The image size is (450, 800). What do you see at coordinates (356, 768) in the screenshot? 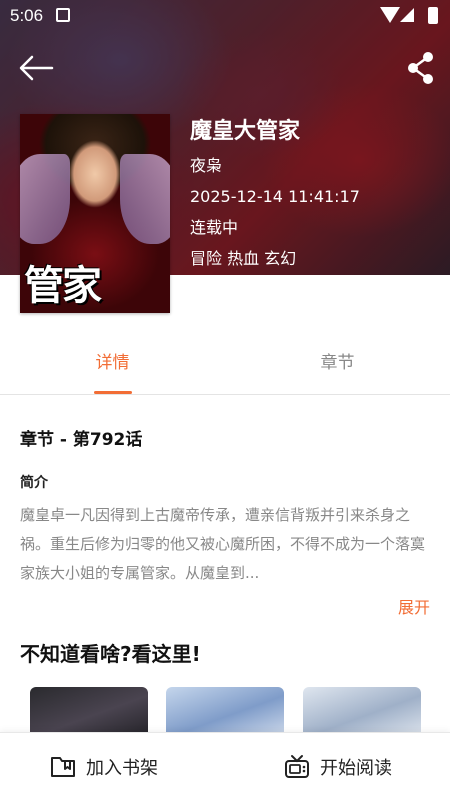
I see `start-reading-label: 开始阅读` at bounding box center [356, 768].